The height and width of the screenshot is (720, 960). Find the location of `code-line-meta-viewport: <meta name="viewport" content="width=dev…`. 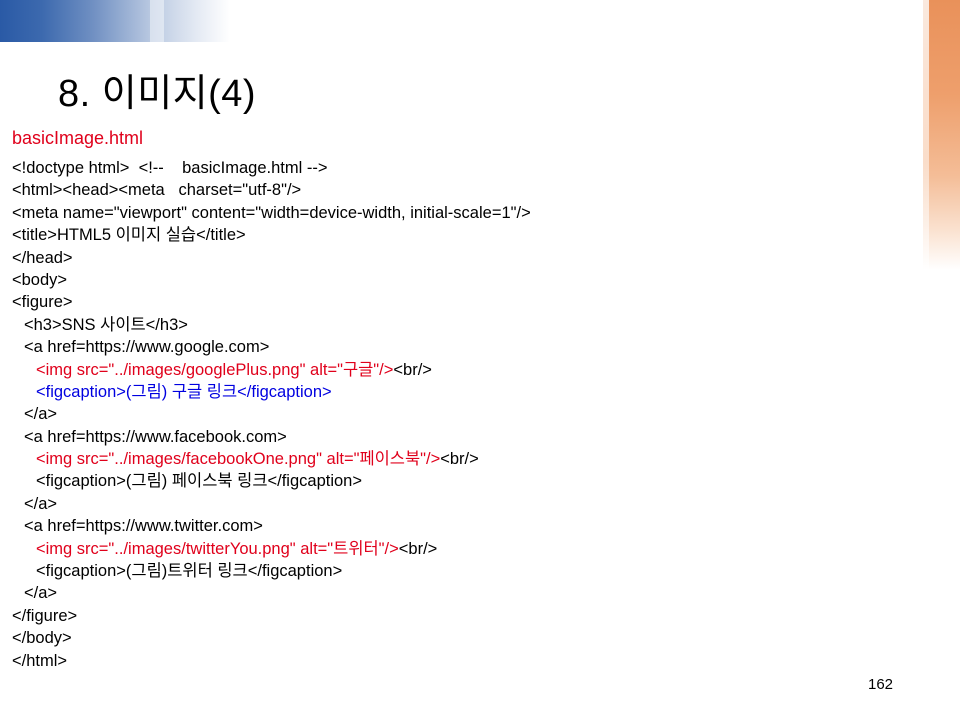

code-line-meta-viewport: <meta name="viewport" content="width=dev… is located at coordinates (271, 212).